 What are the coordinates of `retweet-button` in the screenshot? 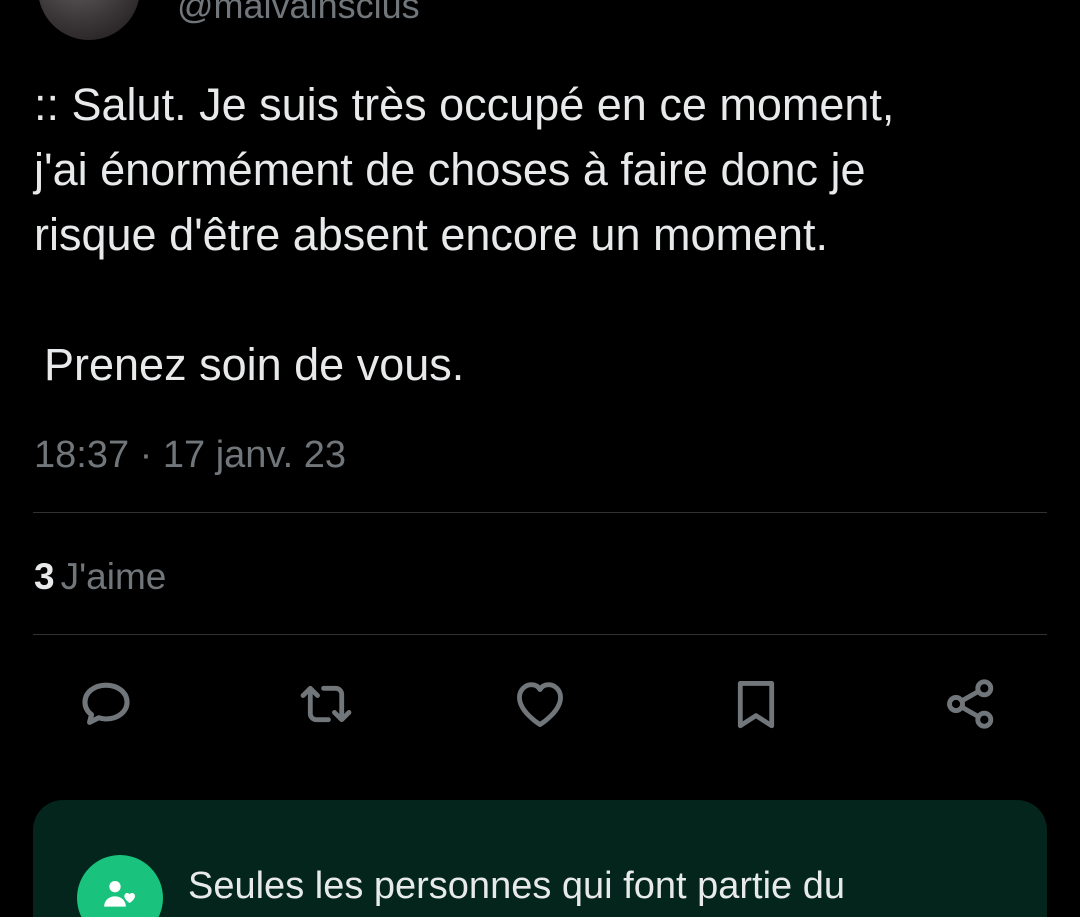 It's located at (326, 704).